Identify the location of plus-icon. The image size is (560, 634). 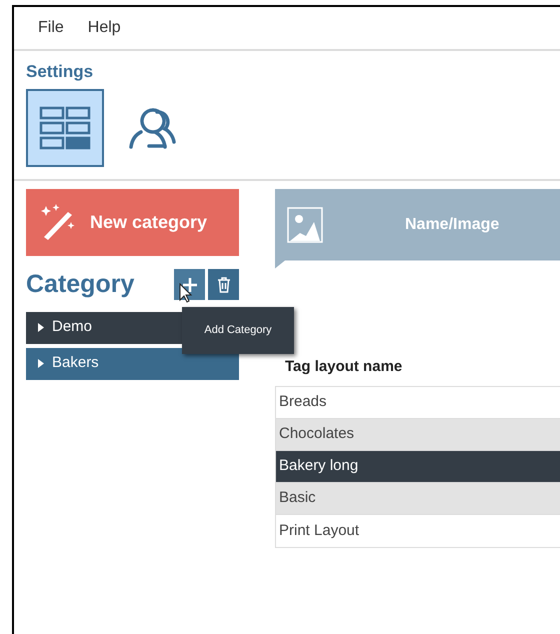
(190, 284).